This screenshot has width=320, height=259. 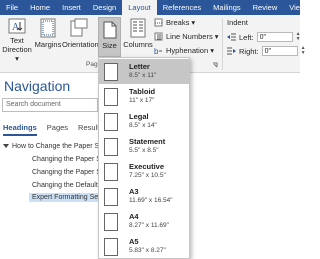 I want to click on svg-text: b, so click(x=156, y=51).